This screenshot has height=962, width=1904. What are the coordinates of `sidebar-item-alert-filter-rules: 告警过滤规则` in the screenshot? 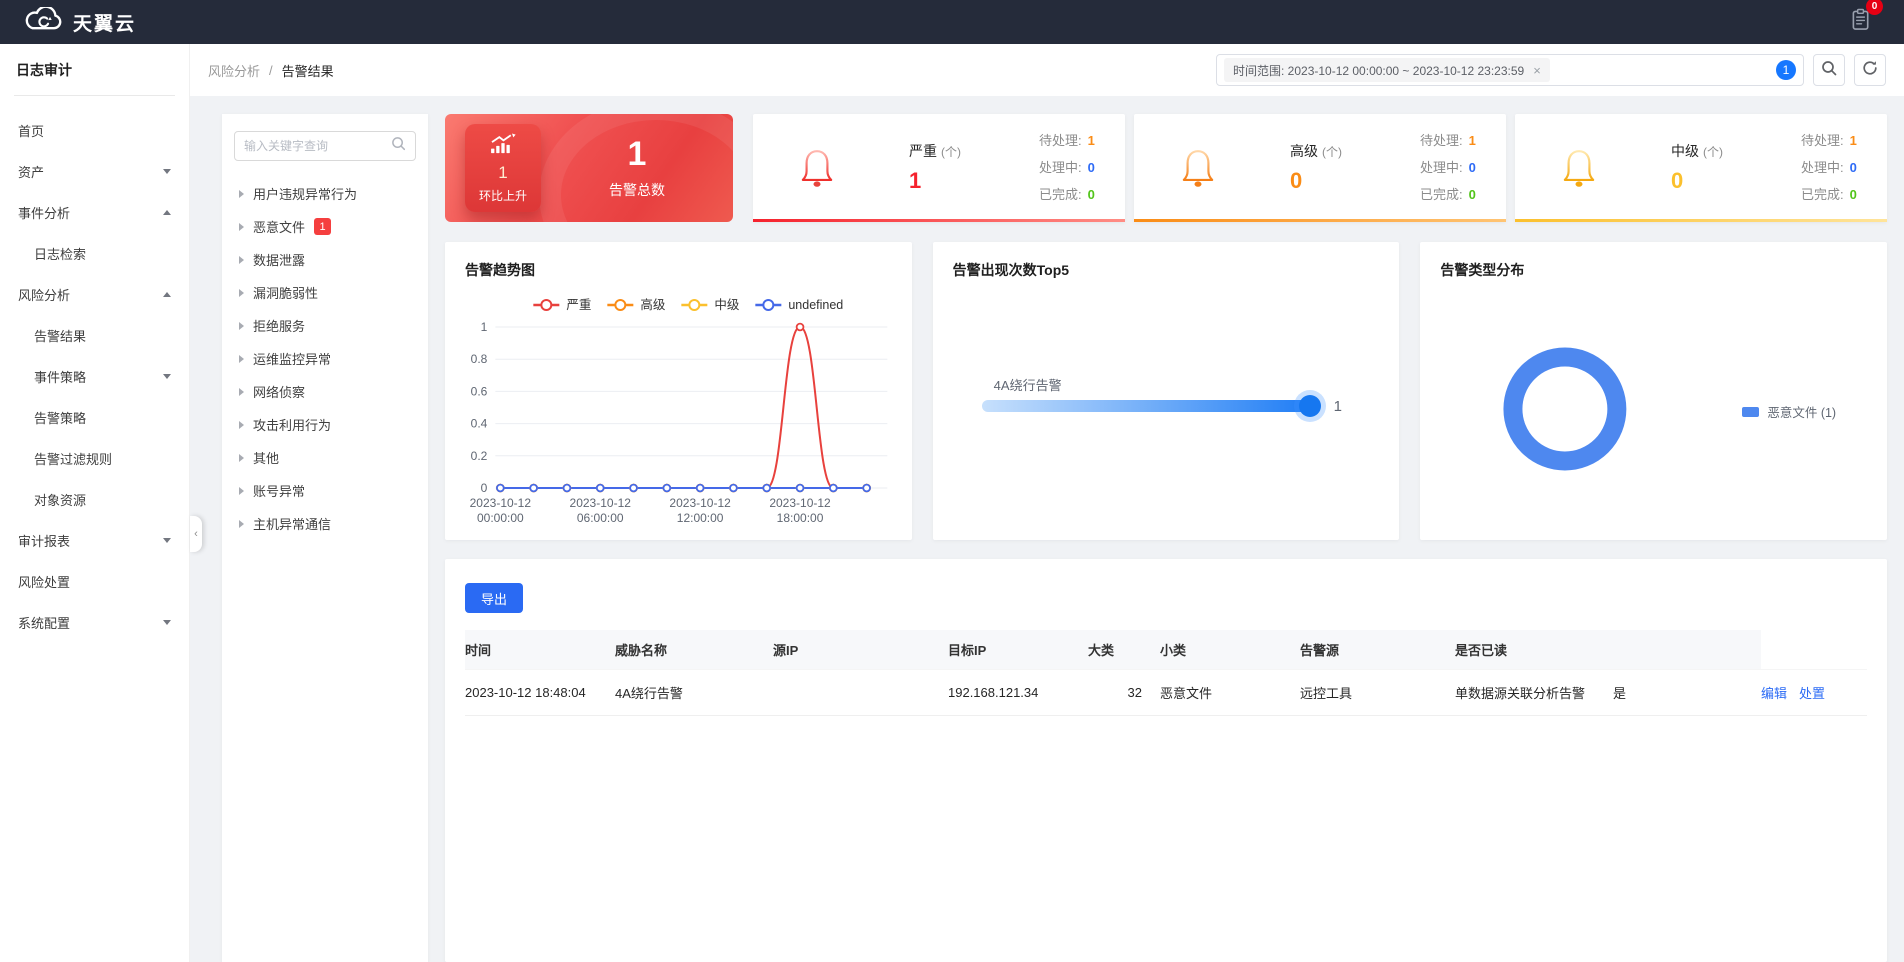 It's located at (94, 458).